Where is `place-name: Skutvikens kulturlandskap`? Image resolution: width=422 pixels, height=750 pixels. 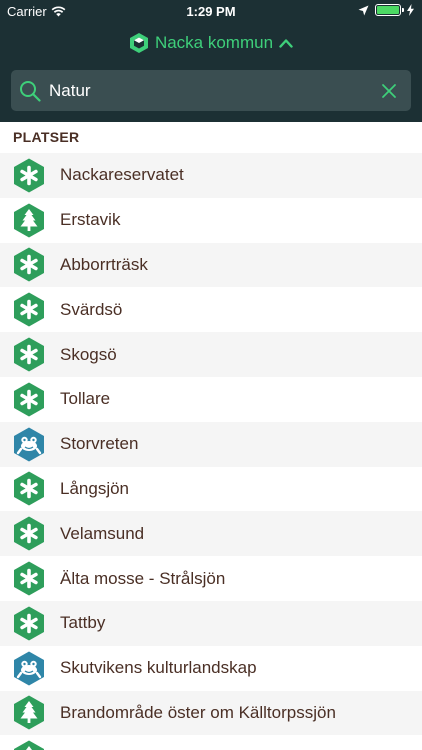 place-name: Skutvikens kulturlandskap is located at coordinates (158, 668).